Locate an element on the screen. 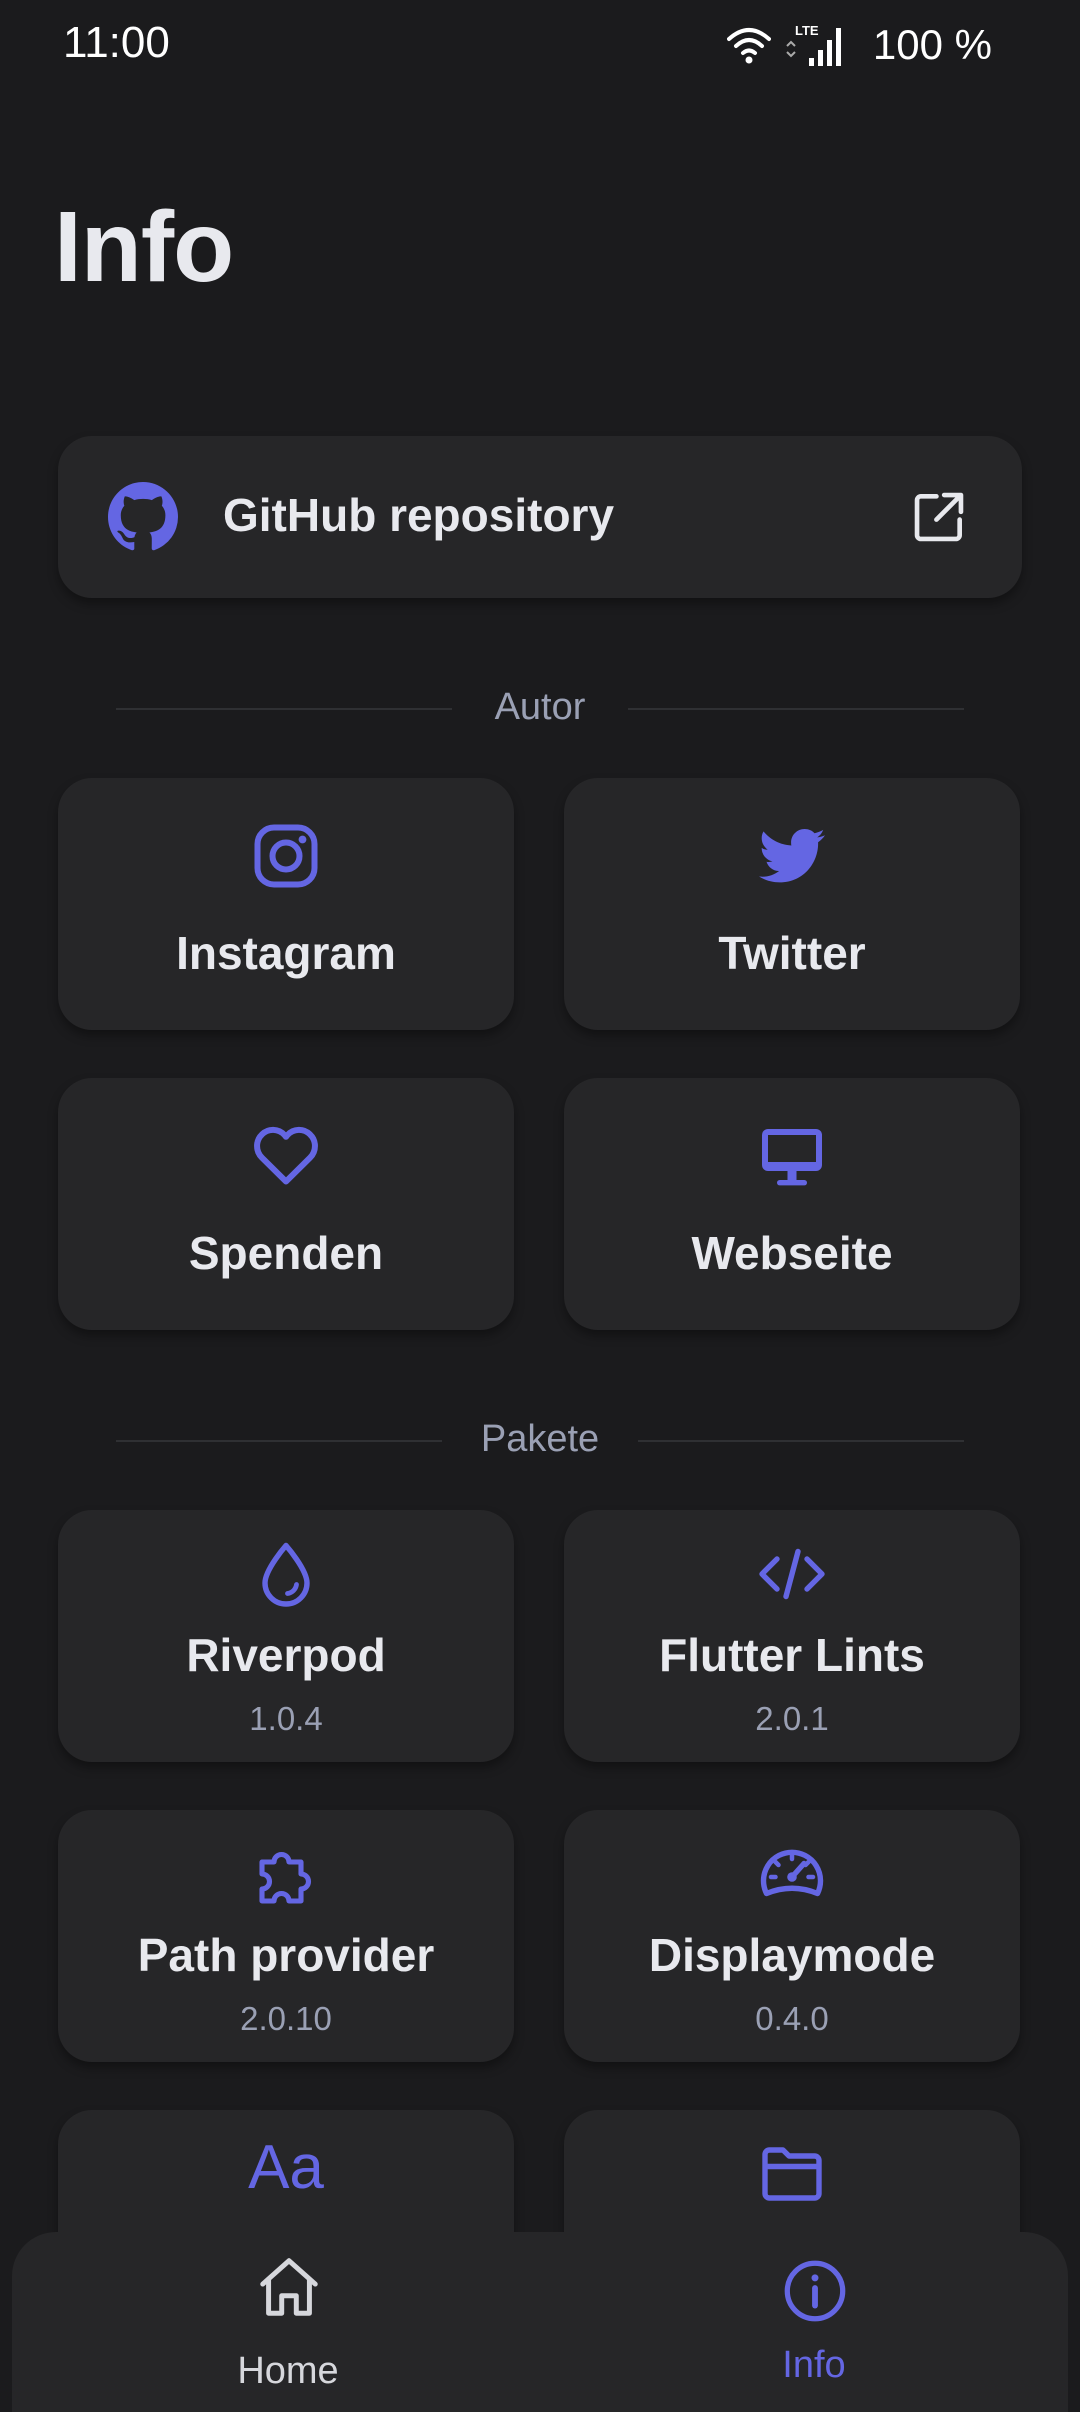 The height and width of the screenshot is (2412, 1080). bottom-navigation-bar: Home Info is located at coordinates (540, 2322).